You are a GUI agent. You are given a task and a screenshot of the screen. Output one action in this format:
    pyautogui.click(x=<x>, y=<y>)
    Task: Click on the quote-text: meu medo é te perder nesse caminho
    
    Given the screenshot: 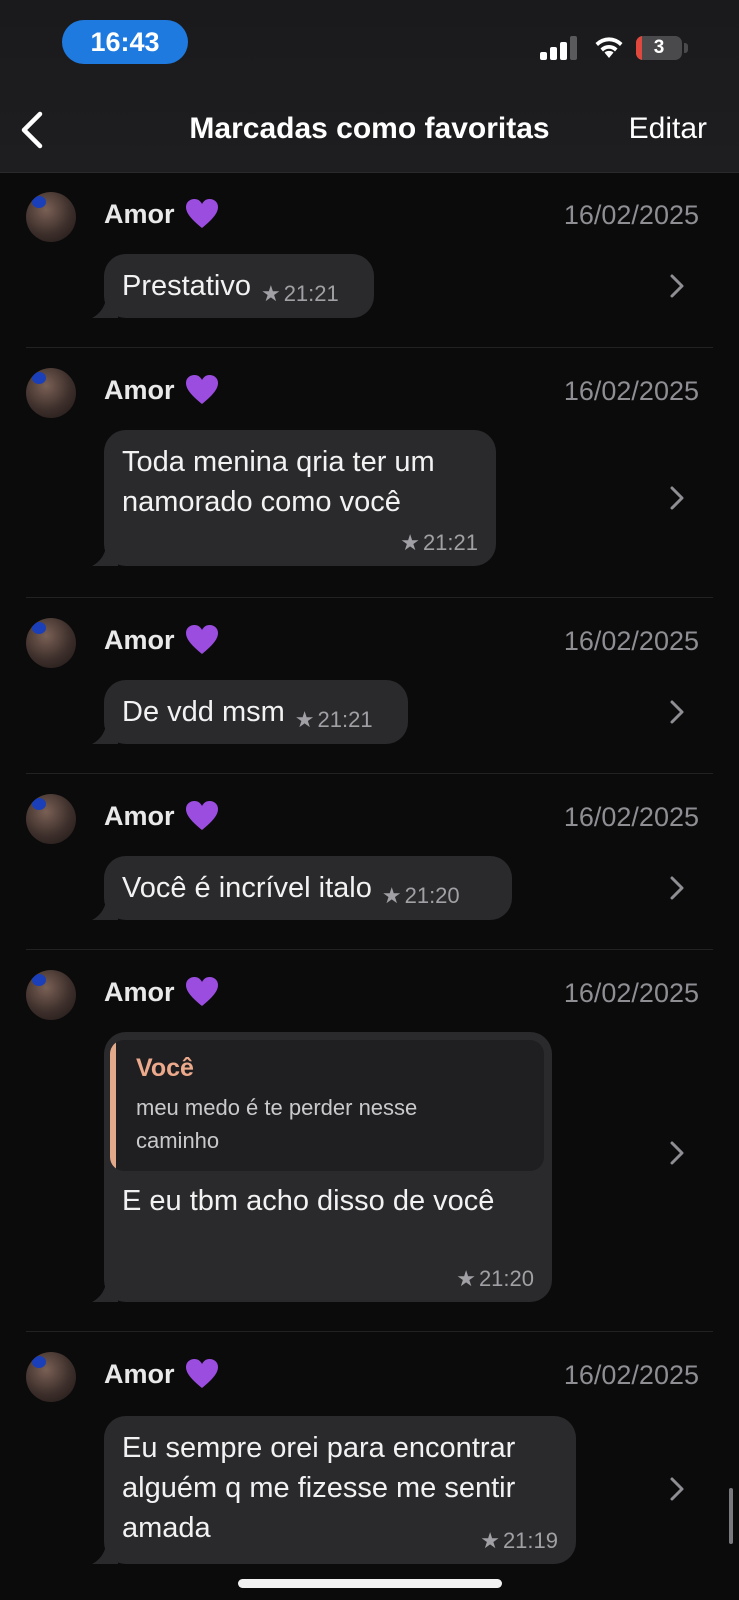 What is the action you would take?
    pyautogui.click(x=277, y=1124)
    